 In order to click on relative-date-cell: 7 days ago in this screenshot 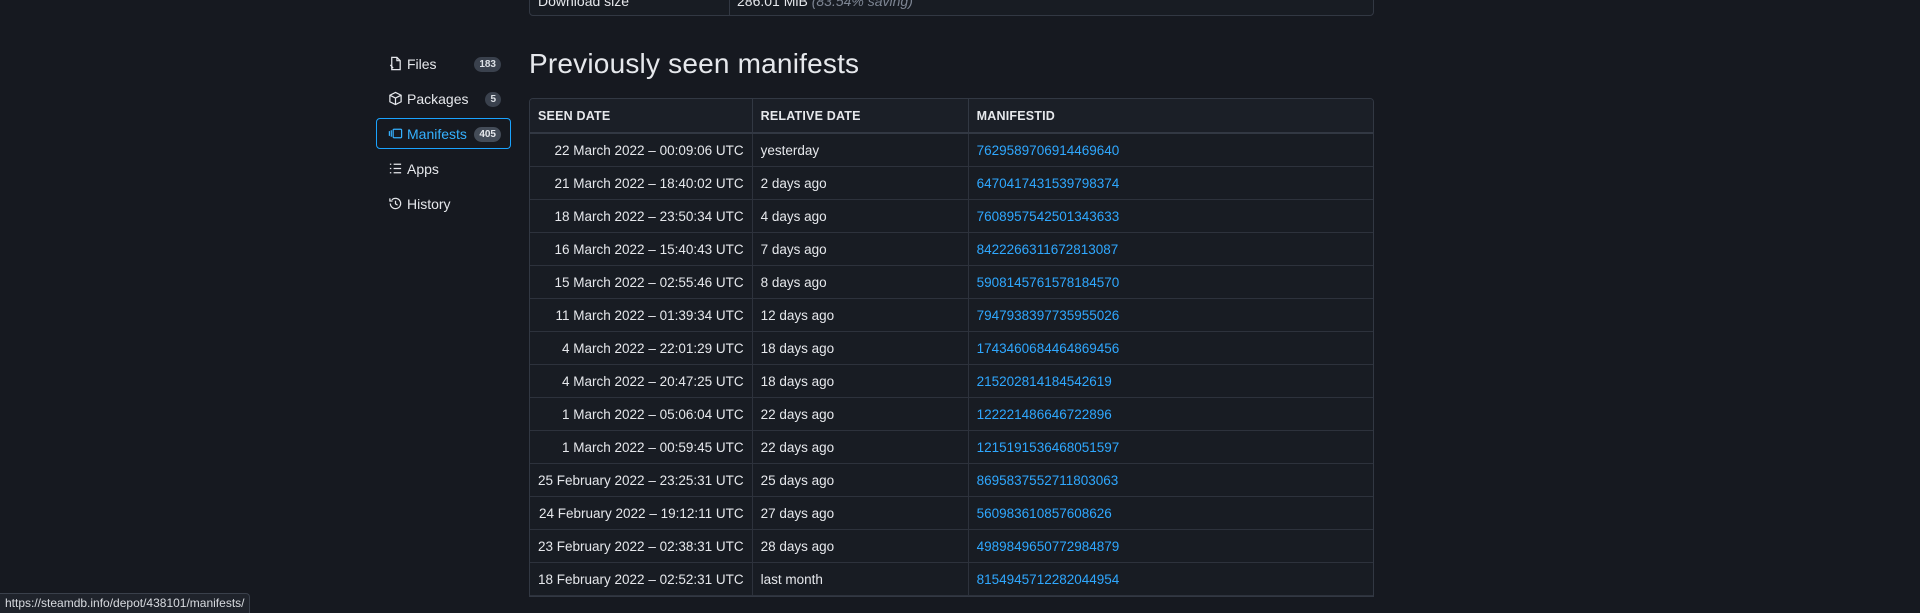, I will do `click(860, 249)`.